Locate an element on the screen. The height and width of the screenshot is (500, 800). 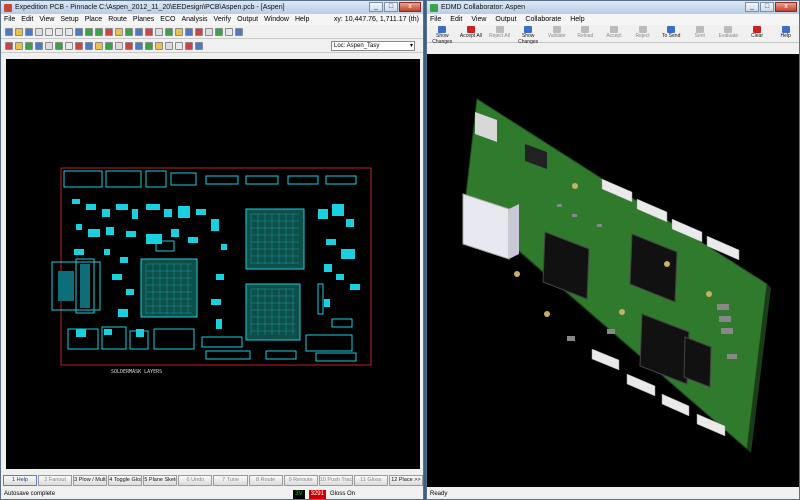
new-icon is located at coordinates (9, 31).